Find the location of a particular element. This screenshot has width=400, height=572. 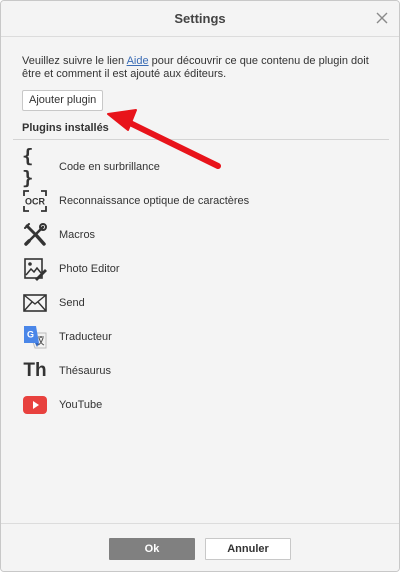

ocr-frame-icon: OCR is located at coordinates (35, 201).